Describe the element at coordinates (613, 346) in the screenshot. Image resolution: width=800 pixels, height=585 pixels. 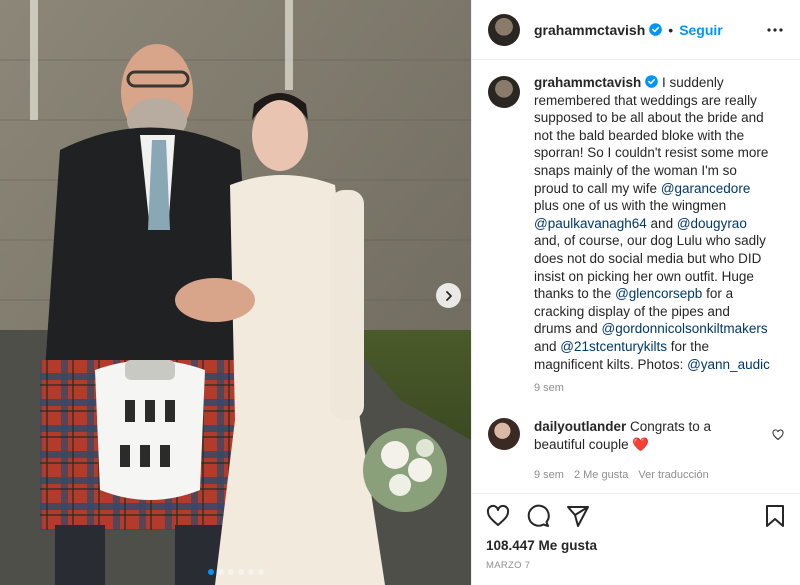
I see `mention-link: @21stcenturykilts` at that location.